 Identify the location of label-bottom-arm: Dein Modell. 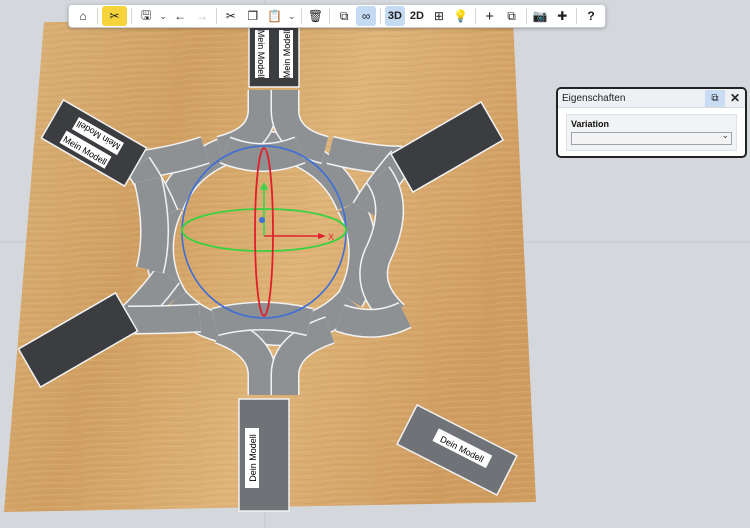
(253, 458).